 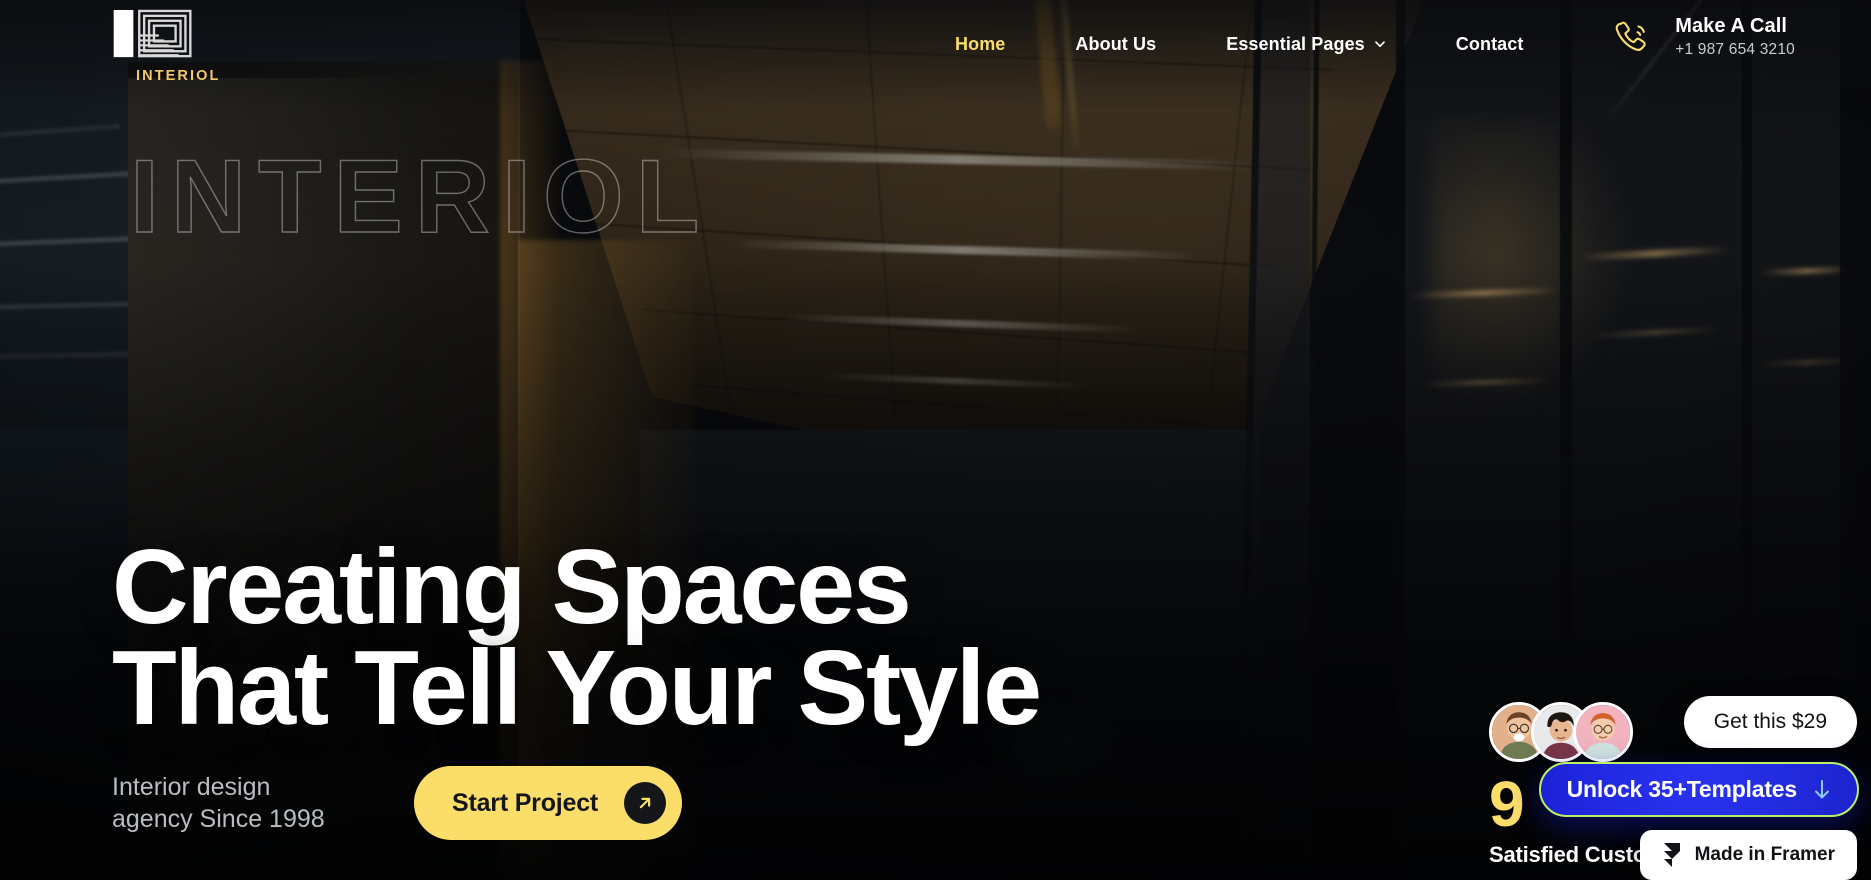 I want to click on avatar-customer-3-image, so click(x=1603, y=732).